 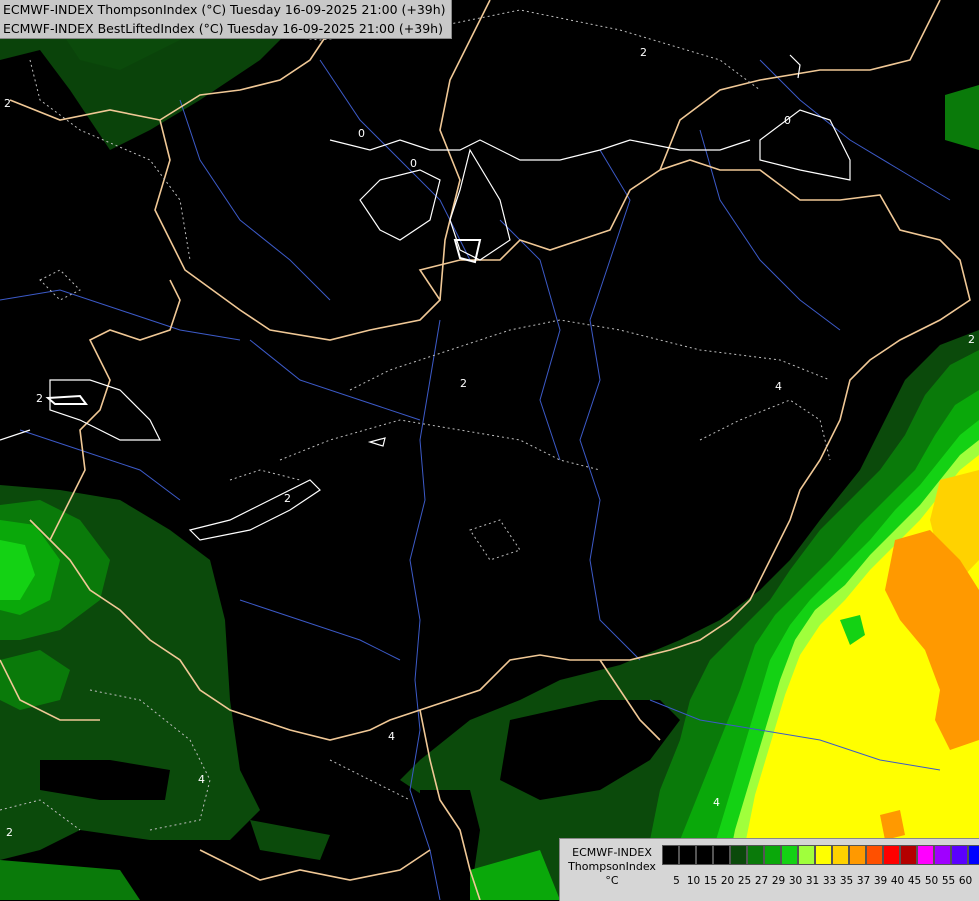 What do you see at coordinates (931, 881) in the screenshot?
I see `legend-tick: 50` at bounding box center [931, 881].